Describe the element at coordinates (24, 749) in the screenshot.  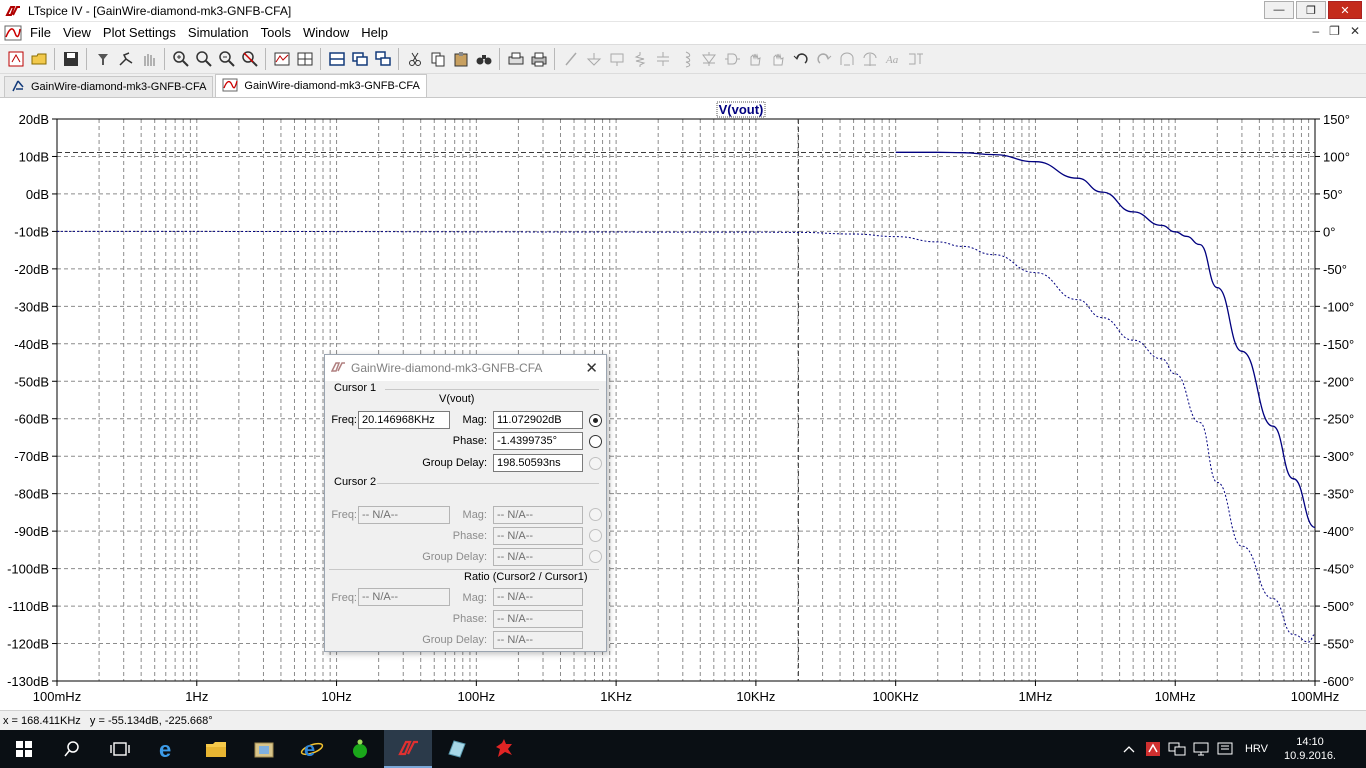
I see `windows-start-icon` at that location.